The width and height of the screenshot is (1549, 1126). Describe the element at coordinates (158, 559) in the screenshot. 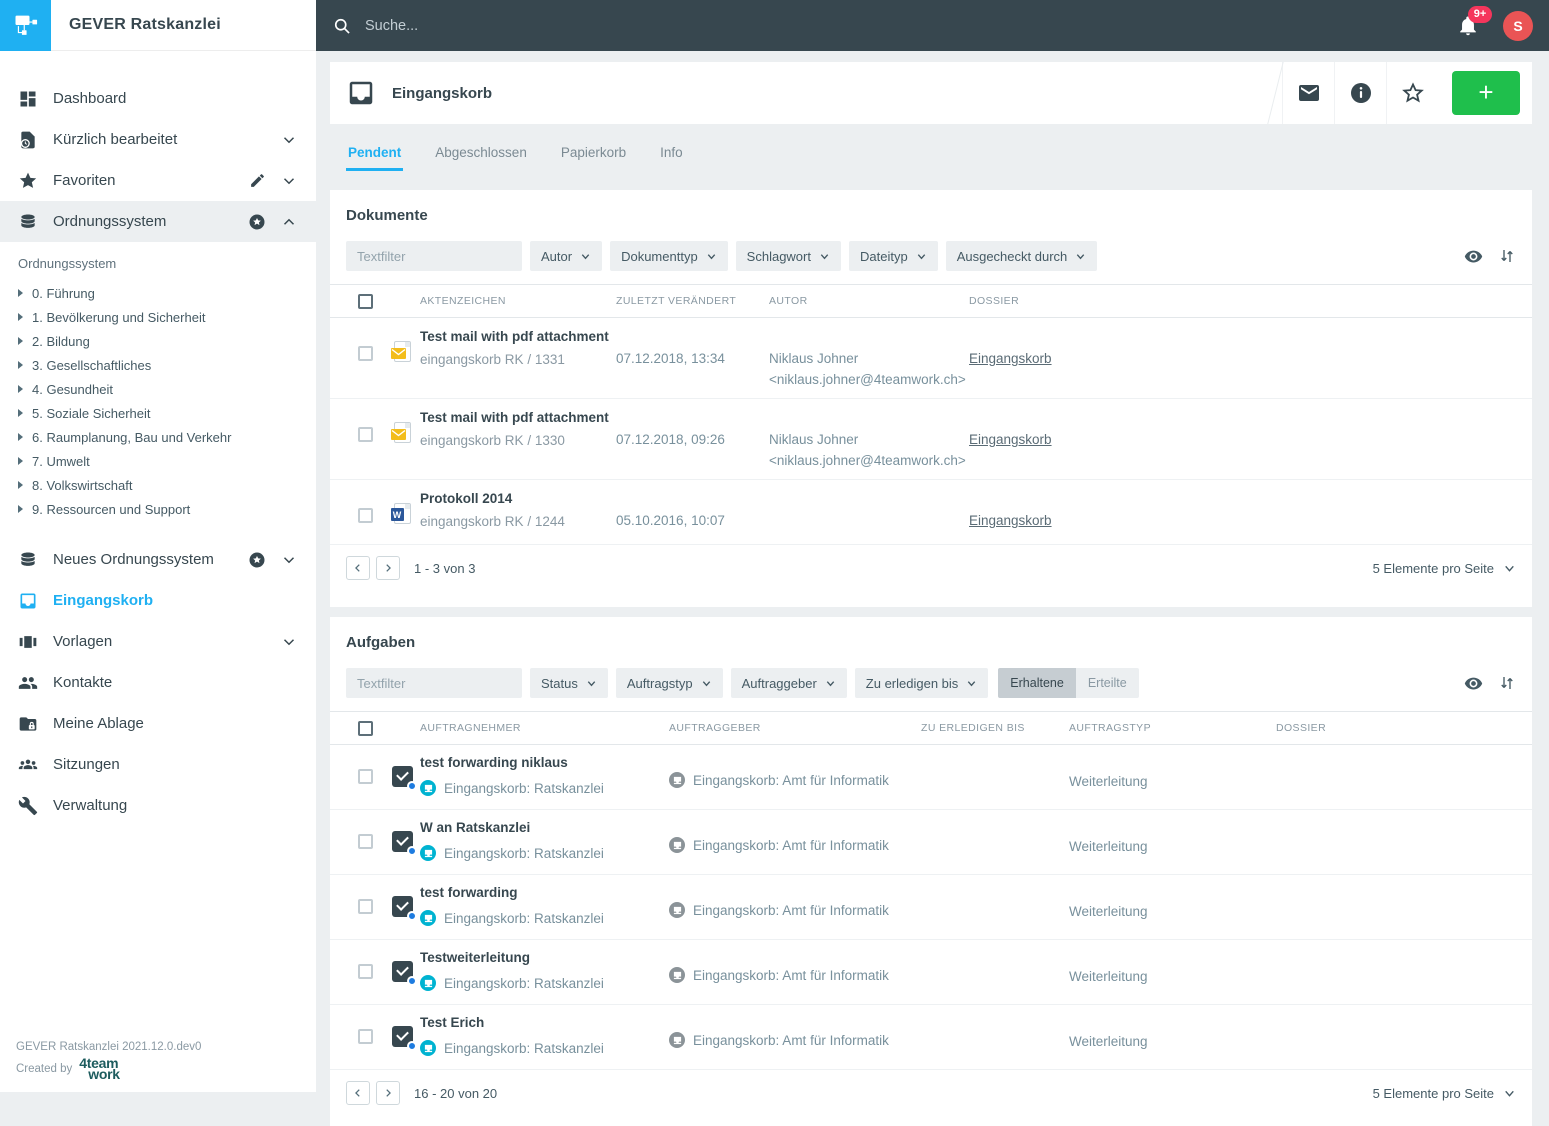

I see `sidebar-item-neues-ordnungssystem: Neues Ordnungssystem` at that location.